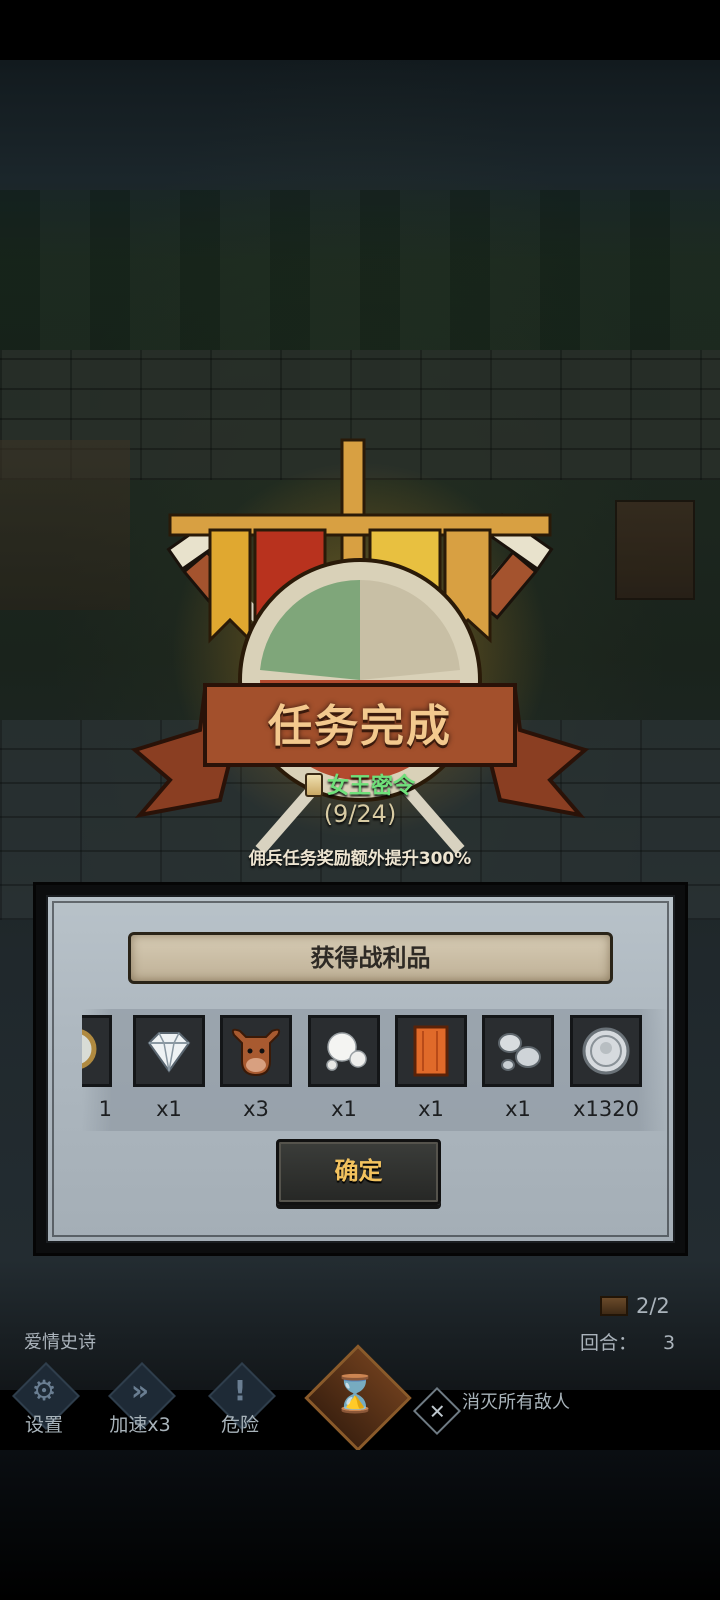 The width and height of the screenshot is (720, 1600). What do you see at coordinates (140, 1390) in the screenshot?
I see `fast-forward-icon: »` at bounding box center [140, 1390].